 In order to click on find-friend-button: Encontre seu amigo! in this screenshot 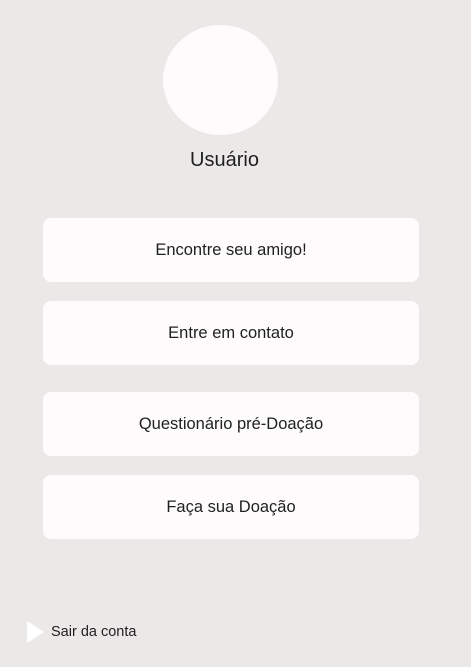, I will do `click(231, 250)`.